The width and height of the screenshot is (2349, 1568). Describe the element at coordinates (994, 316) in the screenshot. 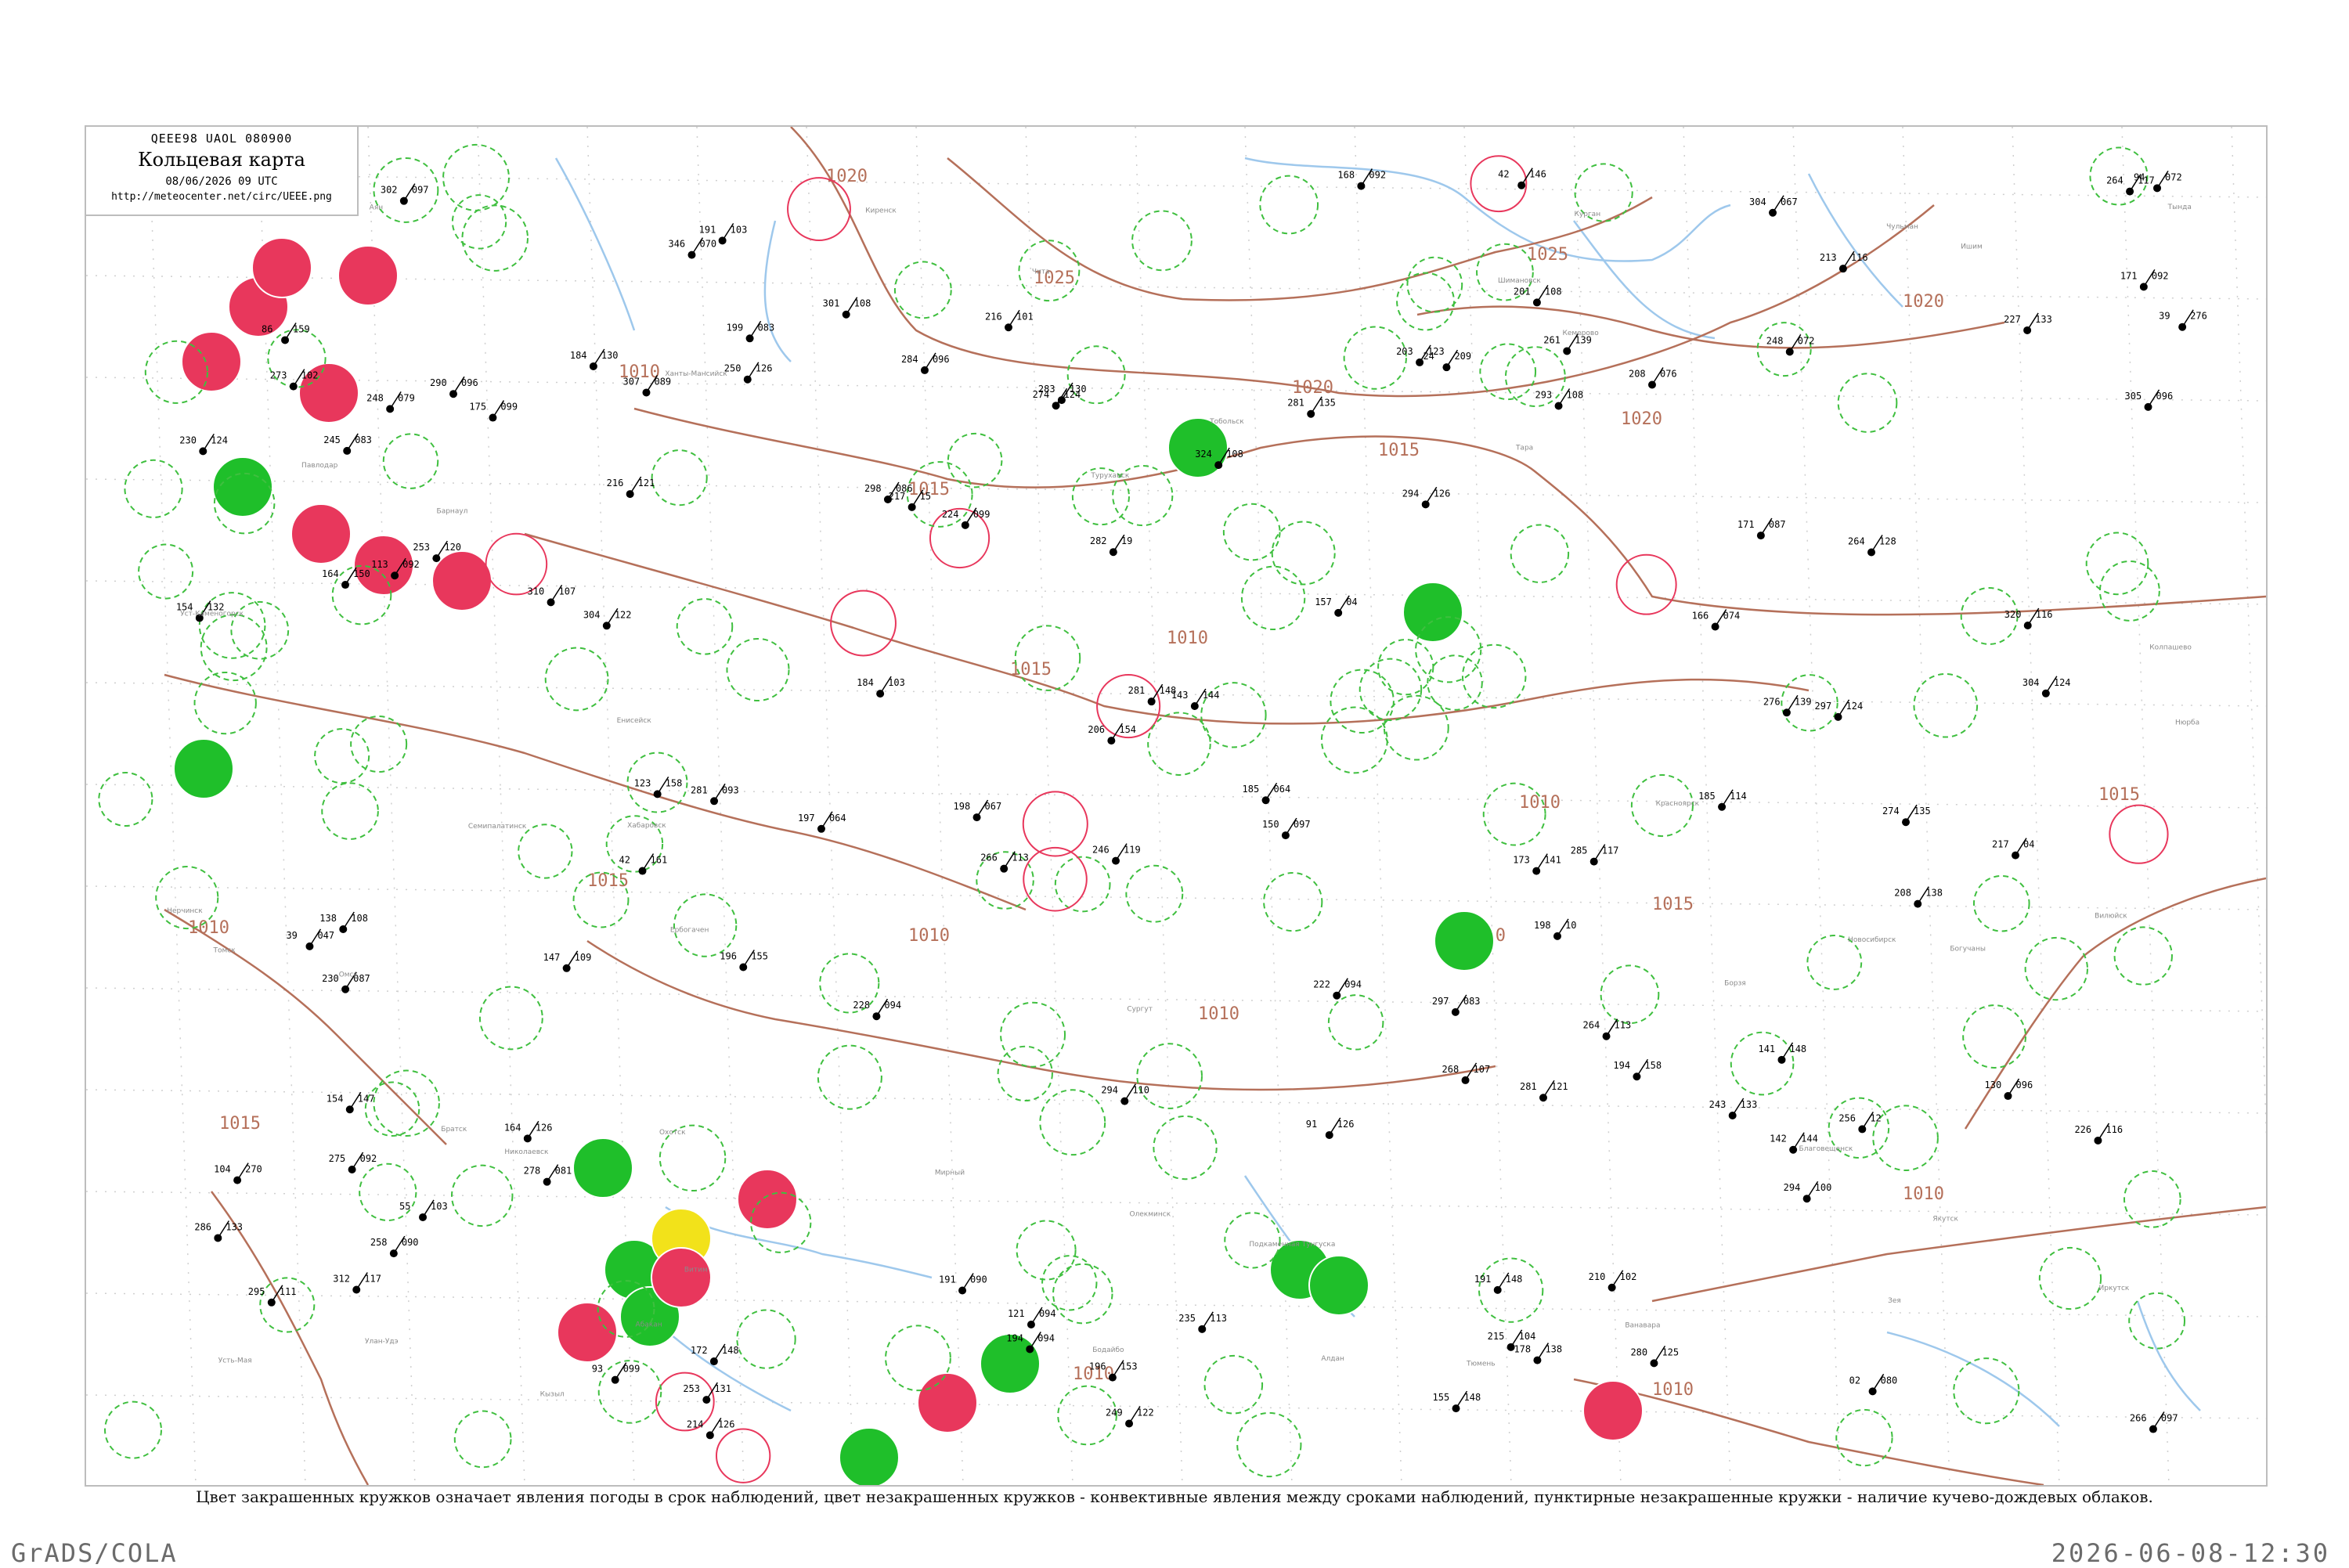

I see `station-pressure: 216` at that location.